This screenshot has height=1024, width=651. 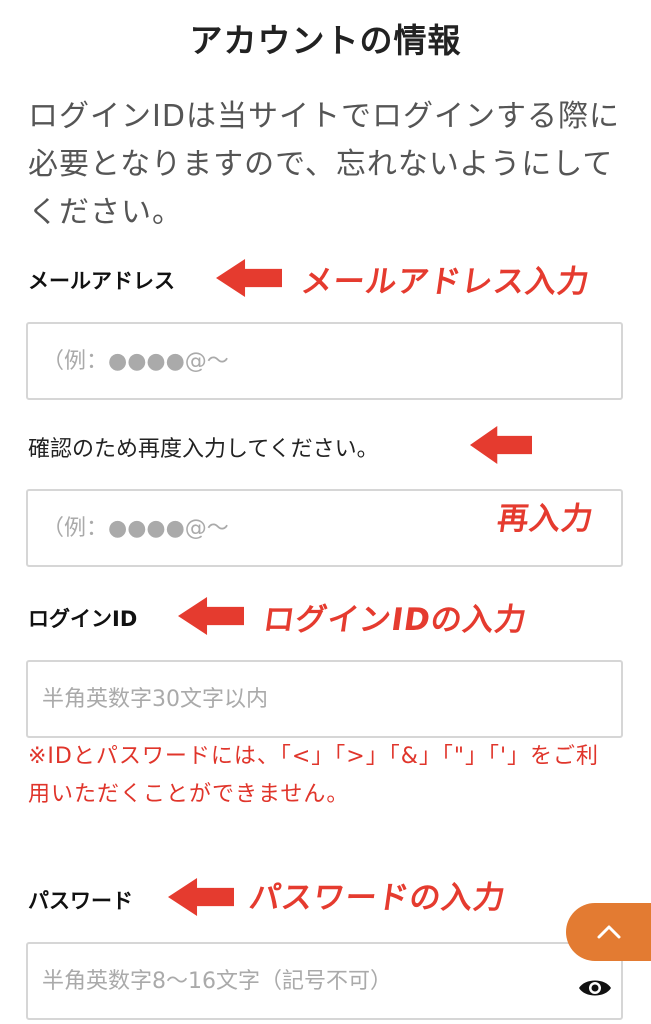 What do you see at coordinates (445, 282) in the screenshot?
I see `email-annotation: メールアドレス入力` at bounding box center [445, 282].